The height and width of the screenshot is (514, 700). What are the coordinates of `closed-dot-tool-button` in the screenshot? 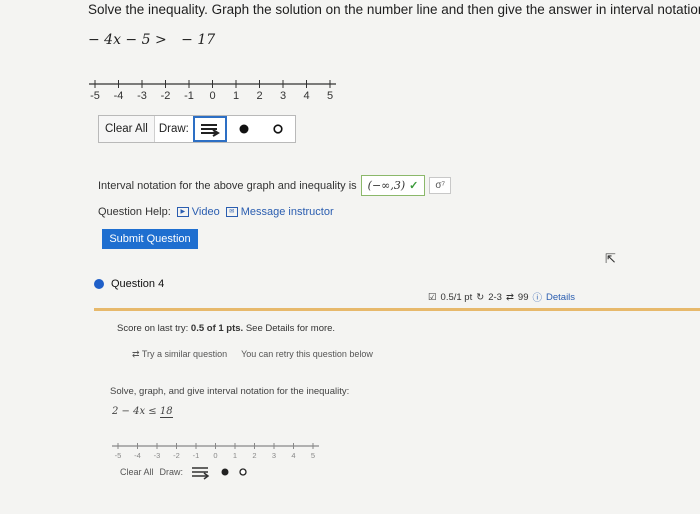 It's located at (244, 129).